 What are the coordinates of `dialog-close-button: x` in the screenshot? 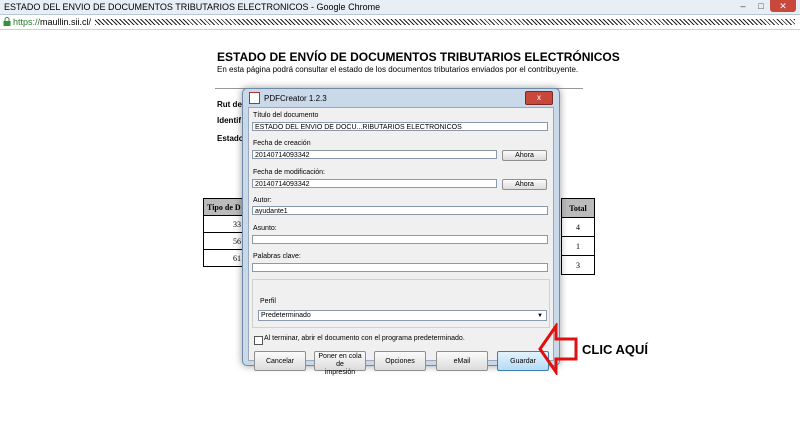 It's located at (539, 98).